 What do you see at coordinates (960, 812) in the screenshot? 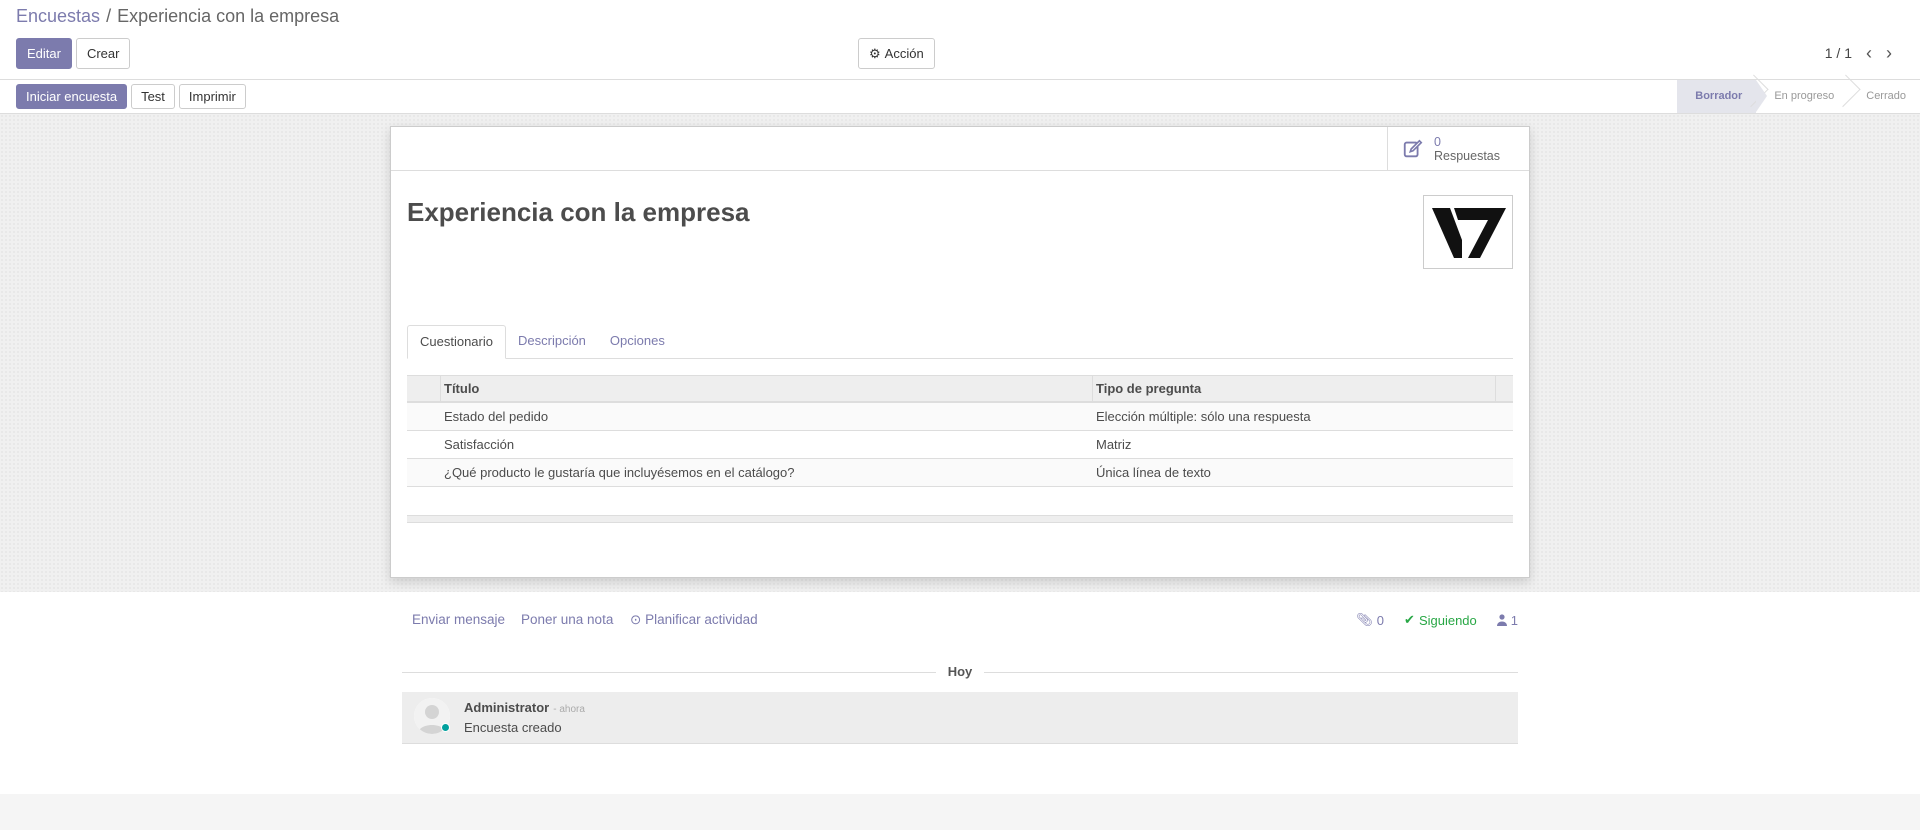
I see `page-bottom-area` at bounding box center [960, 812].